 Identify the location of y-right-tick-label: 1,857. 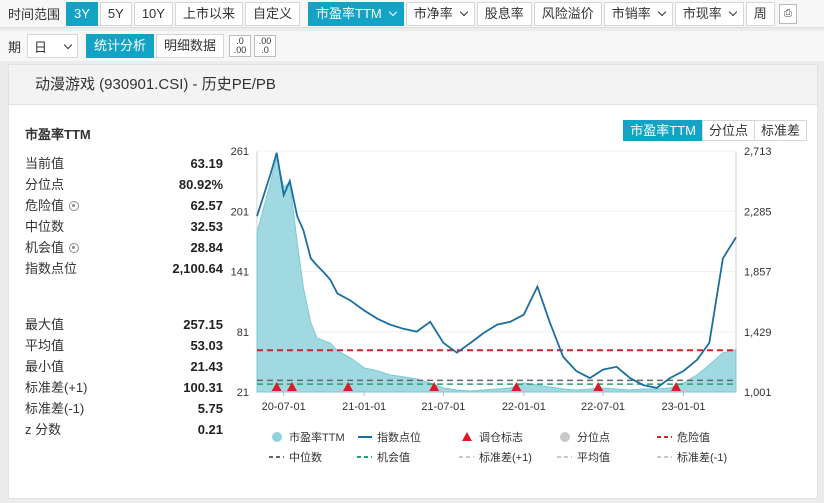
(758, 273).